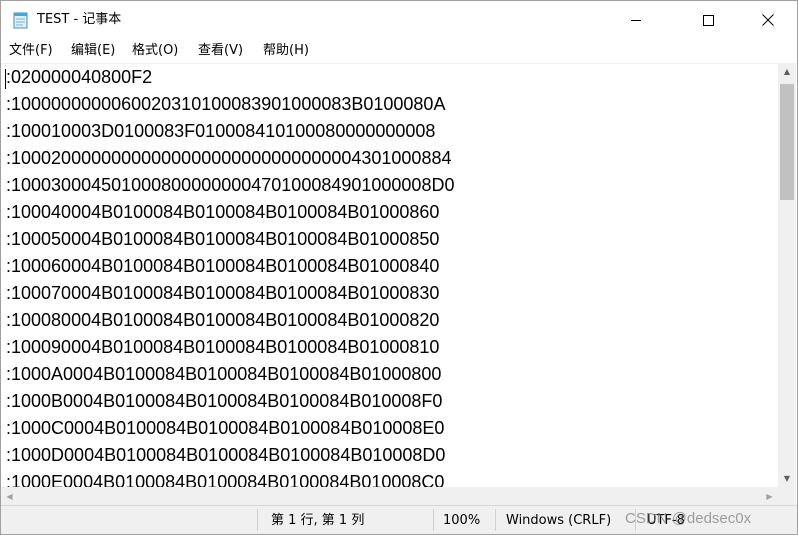  I want to click on scroll-right-arrow-icon: ▶, so click(769, 496).